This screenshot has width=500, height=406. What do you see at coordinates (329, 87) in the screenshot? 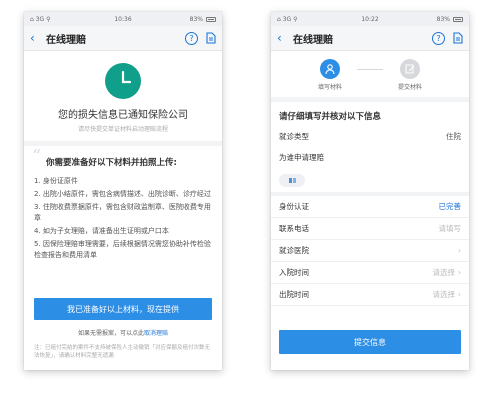
I see `step-label: 填写材料` at bounding box center [329, 87].